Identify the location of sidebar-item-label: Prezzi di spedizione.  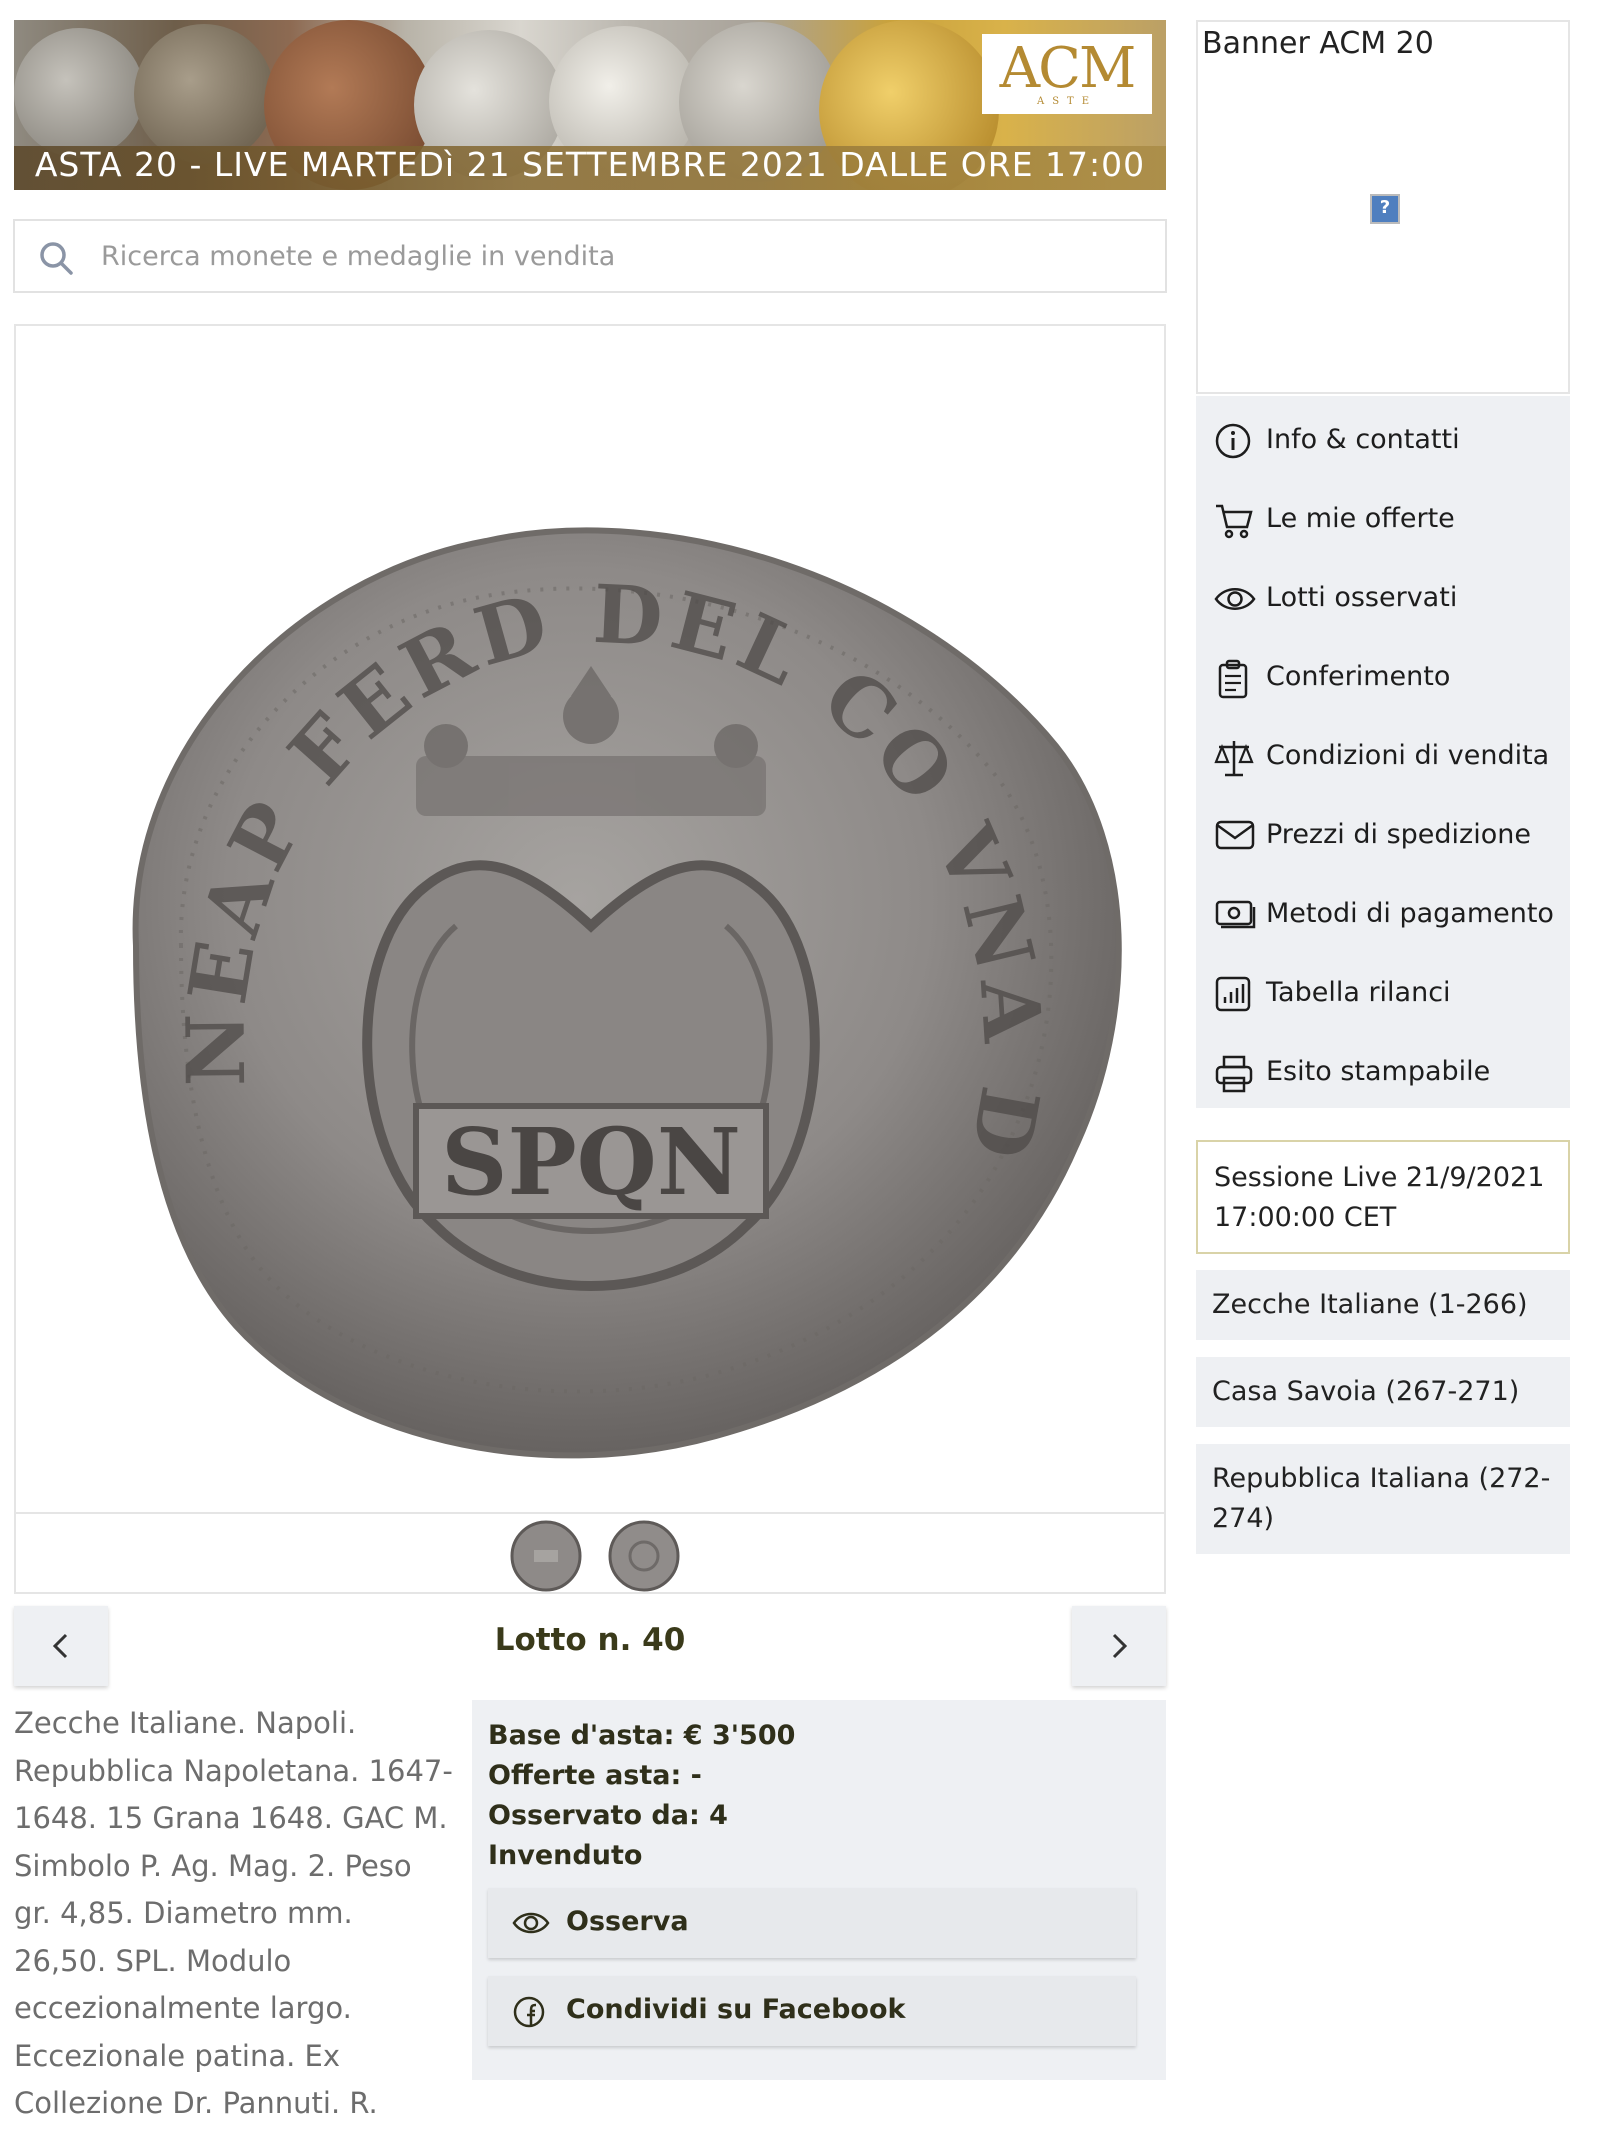
(1398, 834).